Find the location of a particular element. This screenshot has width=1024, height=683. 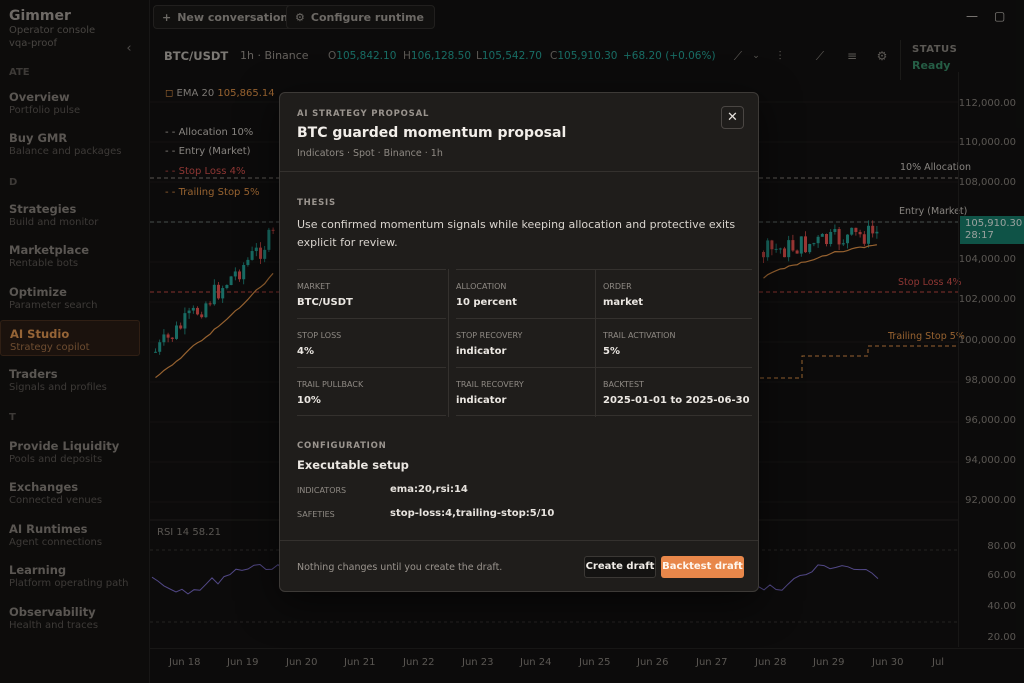

field-backtest: BACKTEST 2025-01-01 to 2025-06-30 is located at coordinates (677, 391).